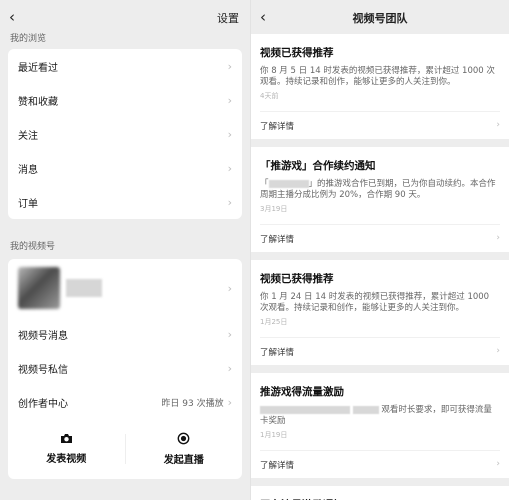 The width and height of the screenshot is (509, 500). I want to click on browse-item-recent: 最近看过 ›, so click(125, 66).